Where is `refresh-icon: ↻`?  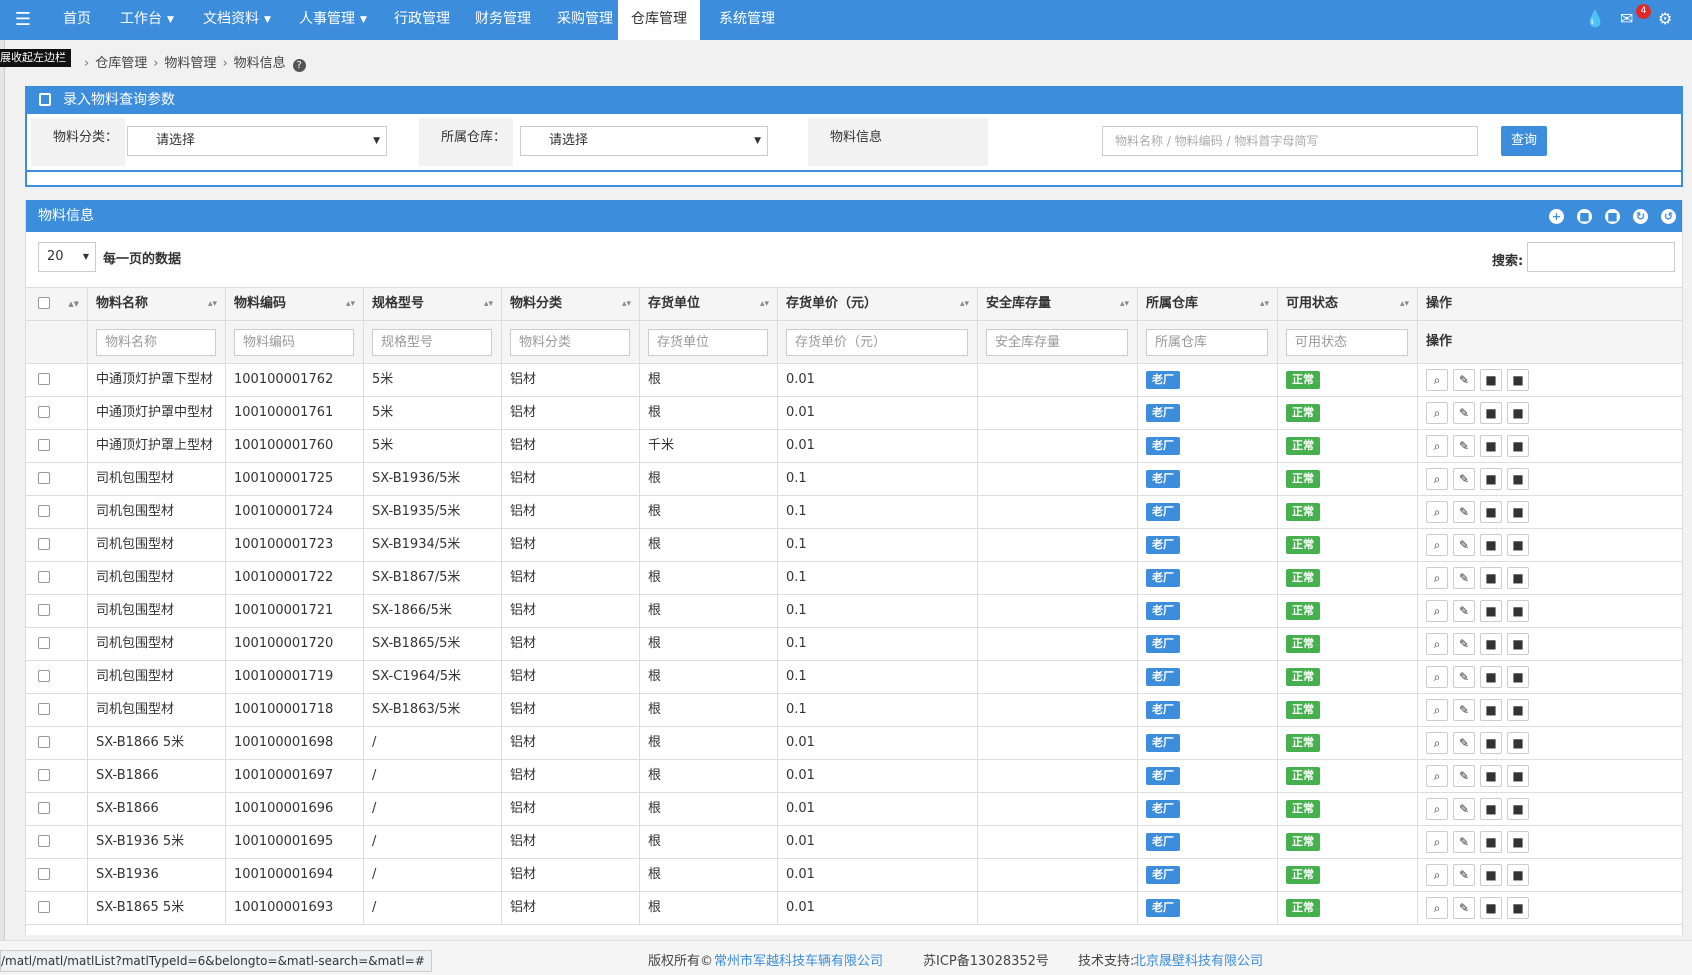 refresh-icon: ↻ is located at coordinates (1640, 216).